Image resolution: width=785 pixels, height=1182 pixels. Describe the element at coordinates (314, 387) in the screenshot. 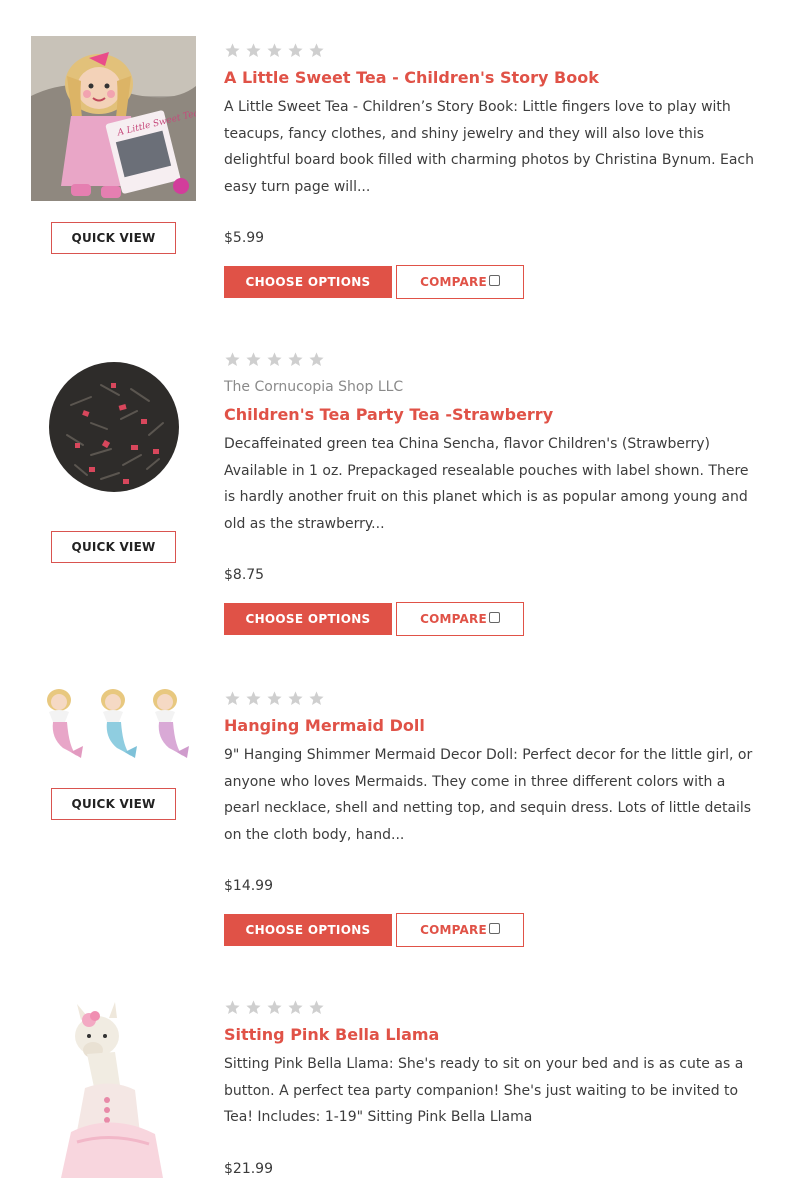

I see `product-brand: The Cornucopia Shop LLC` at that location.